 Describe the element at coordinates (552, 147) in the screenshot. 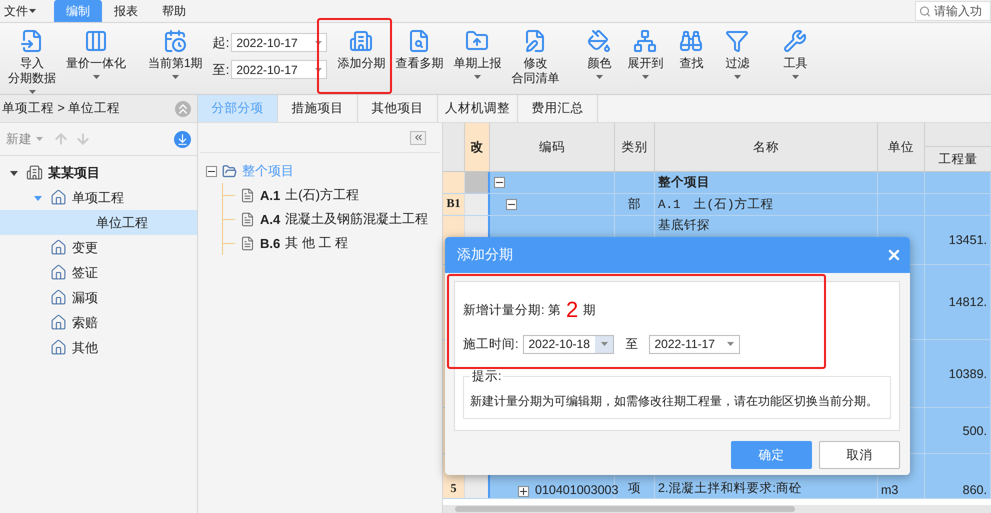

I see `column-header: 编码` at that location.